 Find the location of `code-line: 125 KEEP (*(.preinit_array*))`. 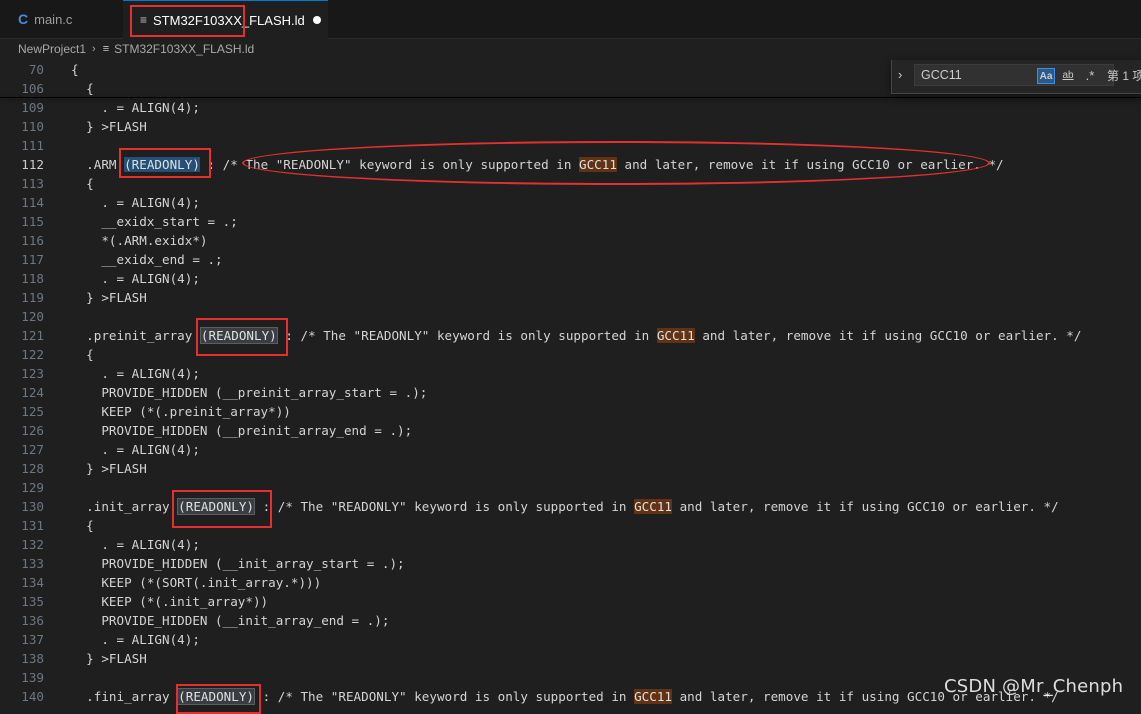

code-line: 125 KEEP (*(.preinit_array*)) is located at coordinates (570, 411).